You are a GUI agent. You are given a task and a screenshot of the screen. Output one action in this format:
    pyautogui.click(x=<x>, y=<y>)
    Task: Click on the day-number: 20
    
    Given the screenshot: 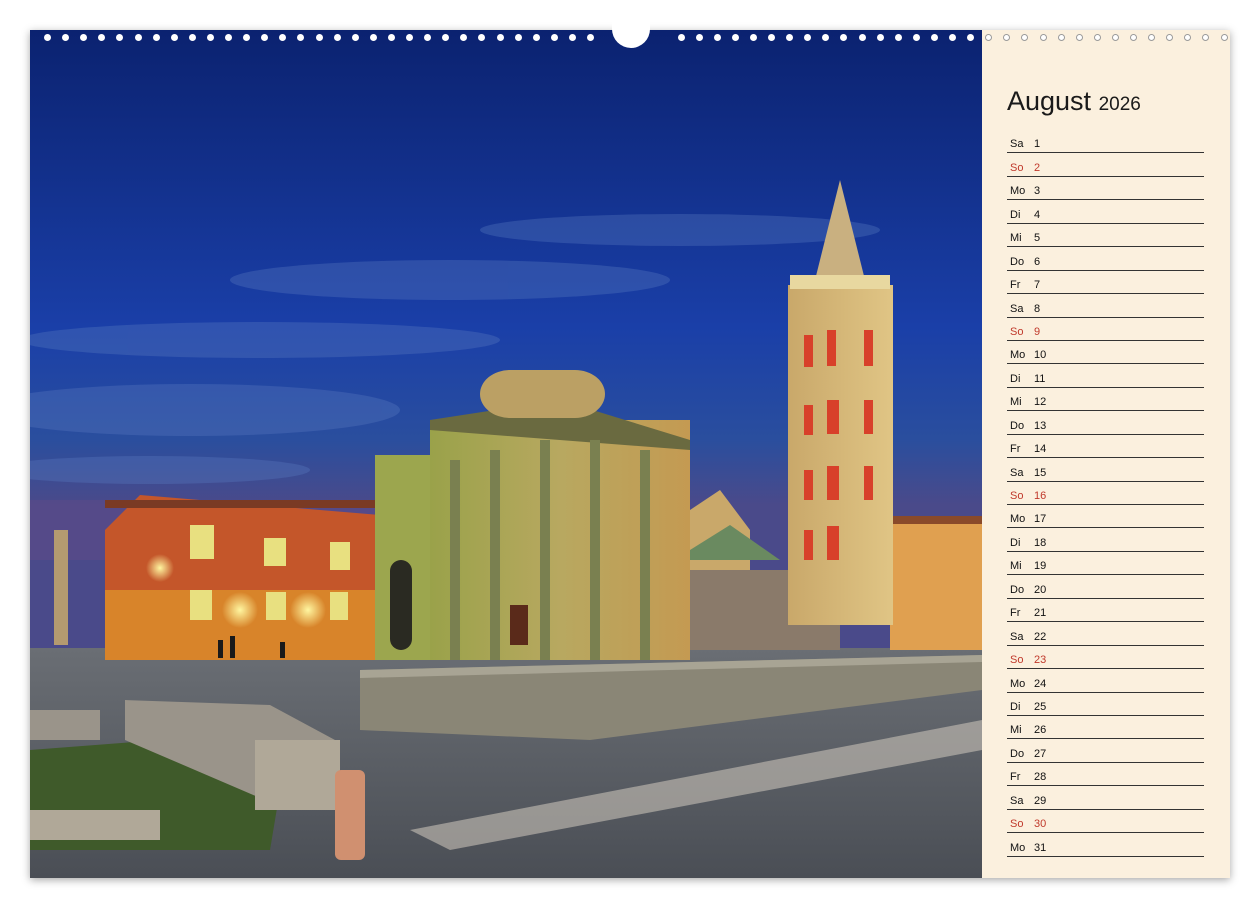 What is the action you would take?
    pyautogui.click(x=1040, y=589)
    